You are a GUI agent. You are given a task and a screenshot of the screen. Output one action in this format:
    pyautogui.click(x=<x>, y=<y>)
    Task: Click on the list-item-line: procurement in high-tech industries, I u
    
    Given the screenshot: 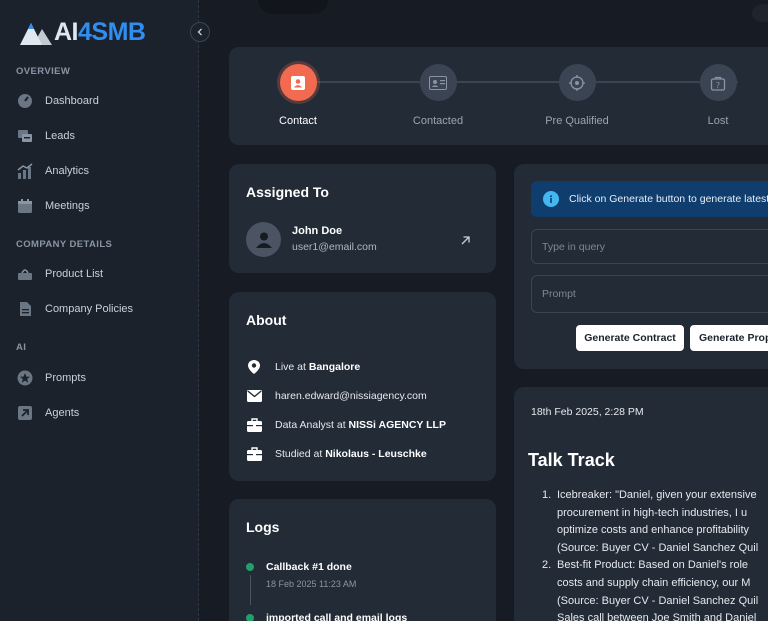 What is the action you would take?
    pyautogui.click(x=652, y=512)
    